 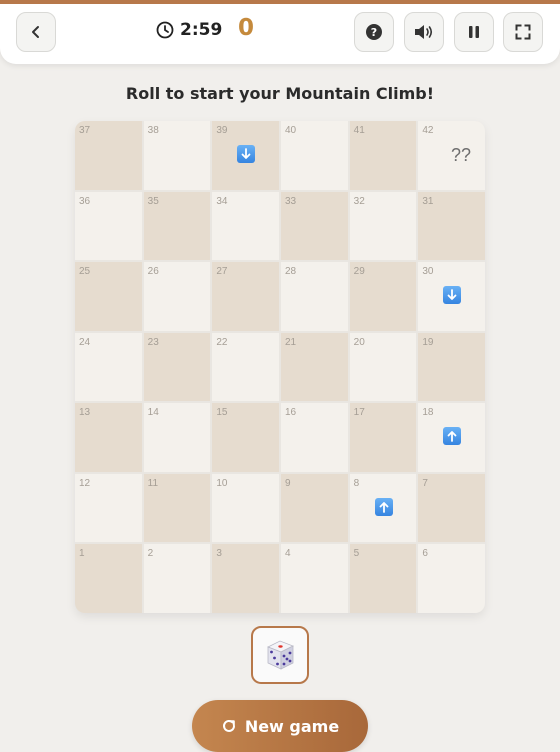 I want to click on cell-number: 4, so click(x=287, y=554).